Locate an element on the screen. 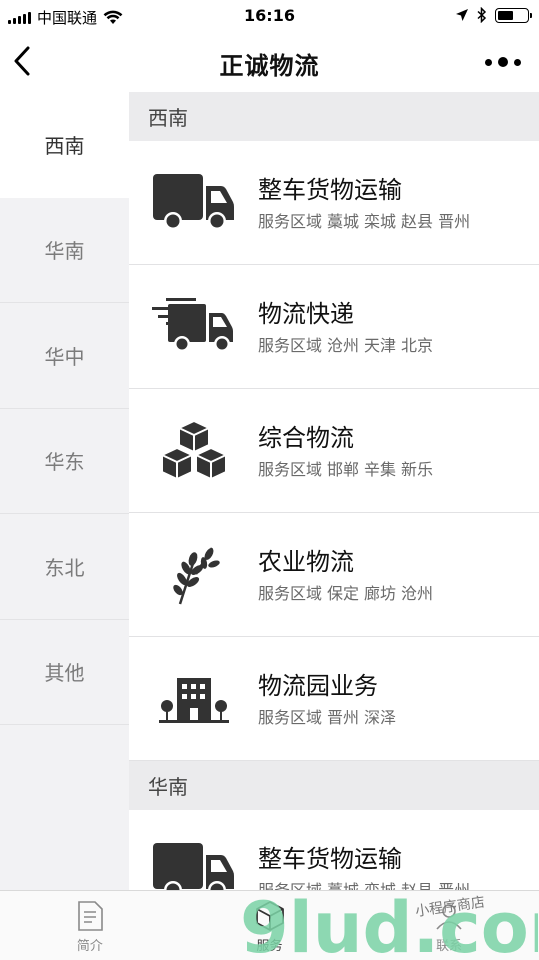 This screenshot has height=960, width=539. section-header: 华南 is located at coordinates (334, 785).